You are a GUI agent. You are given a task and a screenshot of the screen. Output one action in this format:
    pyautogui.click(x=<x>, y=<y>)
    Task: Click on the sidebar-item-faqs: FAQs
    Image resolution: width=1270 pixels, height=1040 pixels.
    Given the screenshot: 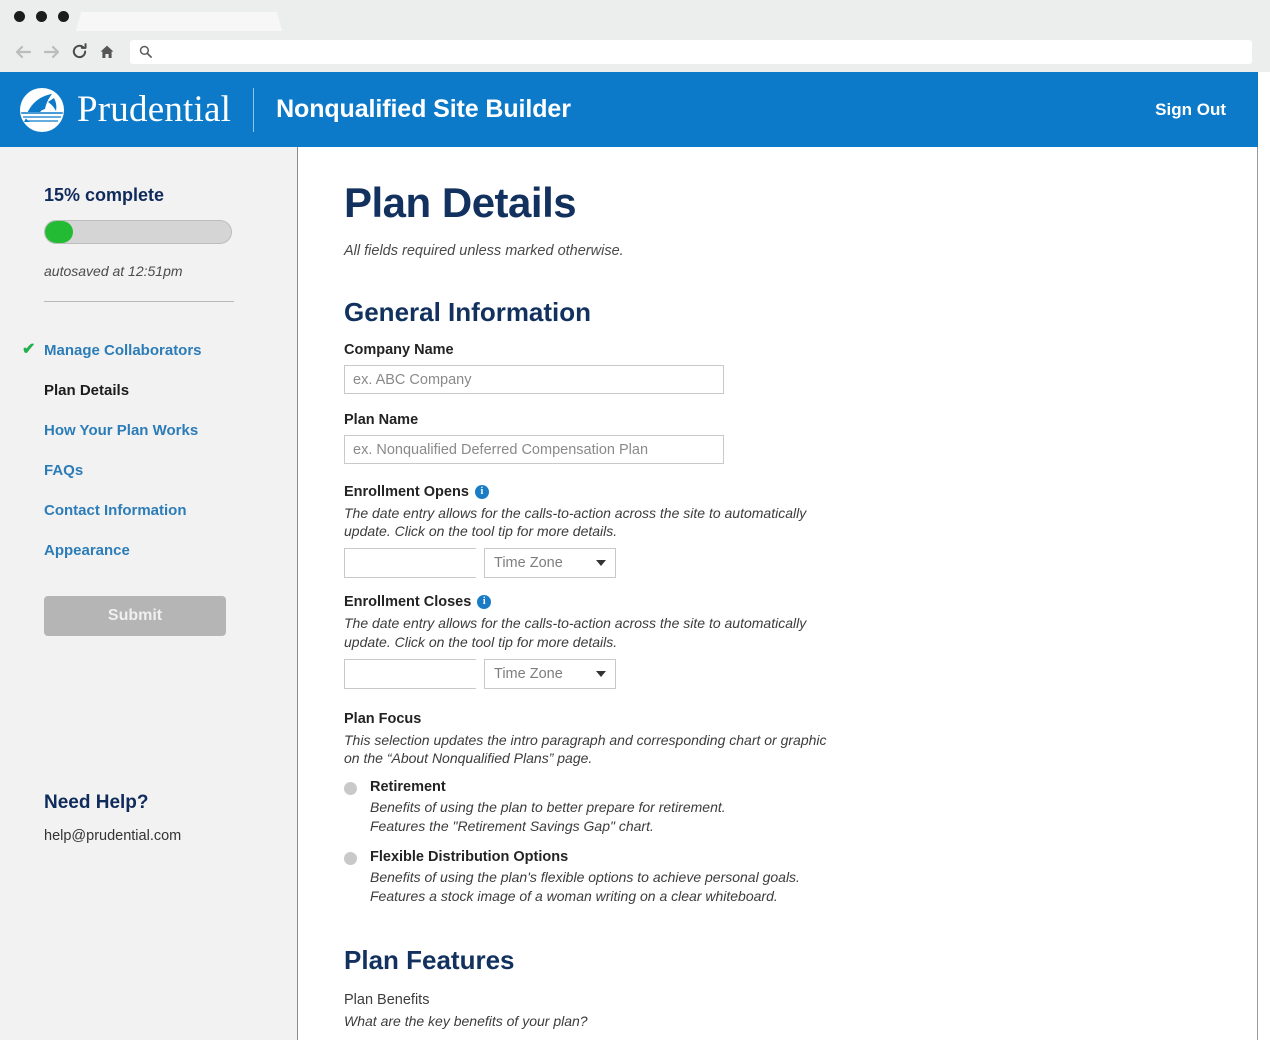 What is the action you would take?
    pyautogui.click(x=170, y=470)
    